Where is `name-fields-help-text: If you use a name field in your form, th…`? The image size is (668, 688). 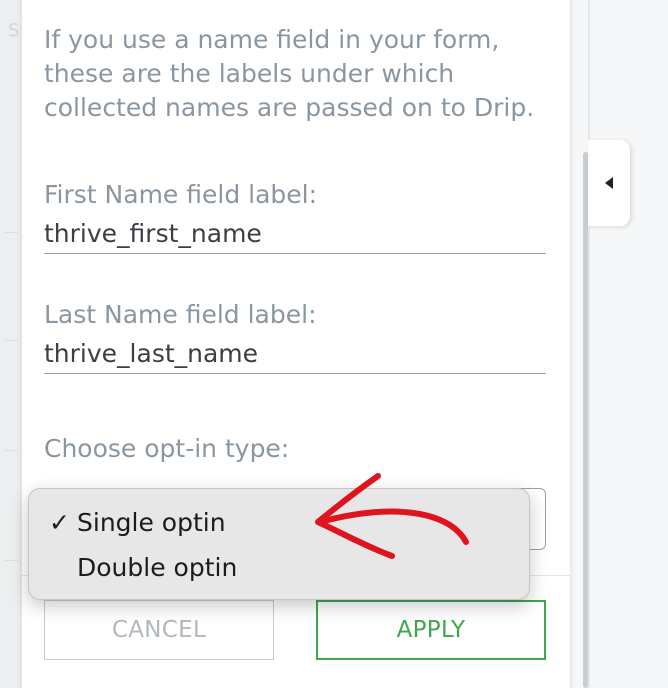 name-fields-help-text: If you use a name field in your form, th… is located at coordinates (289, 73).